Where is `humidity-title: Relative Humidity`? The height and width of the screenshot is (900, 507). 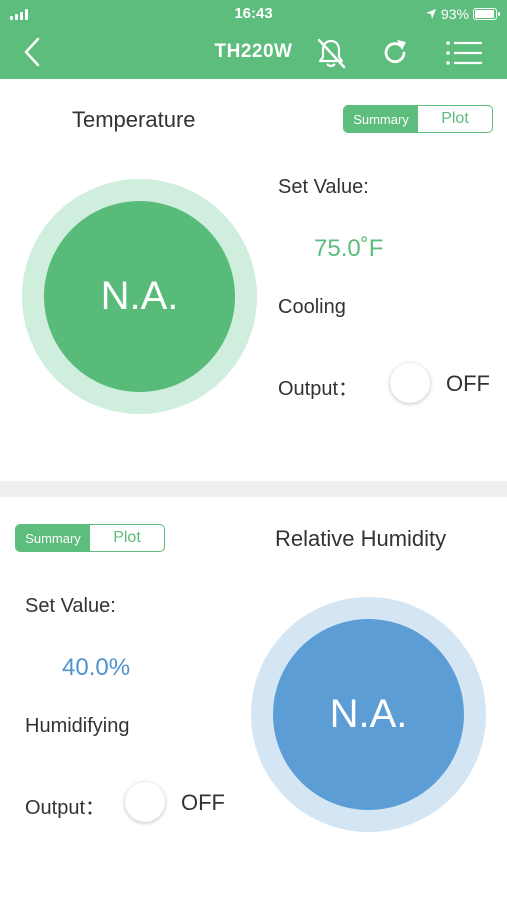 humidity-title: Relative Humidity is located at coordinates (361, 538).